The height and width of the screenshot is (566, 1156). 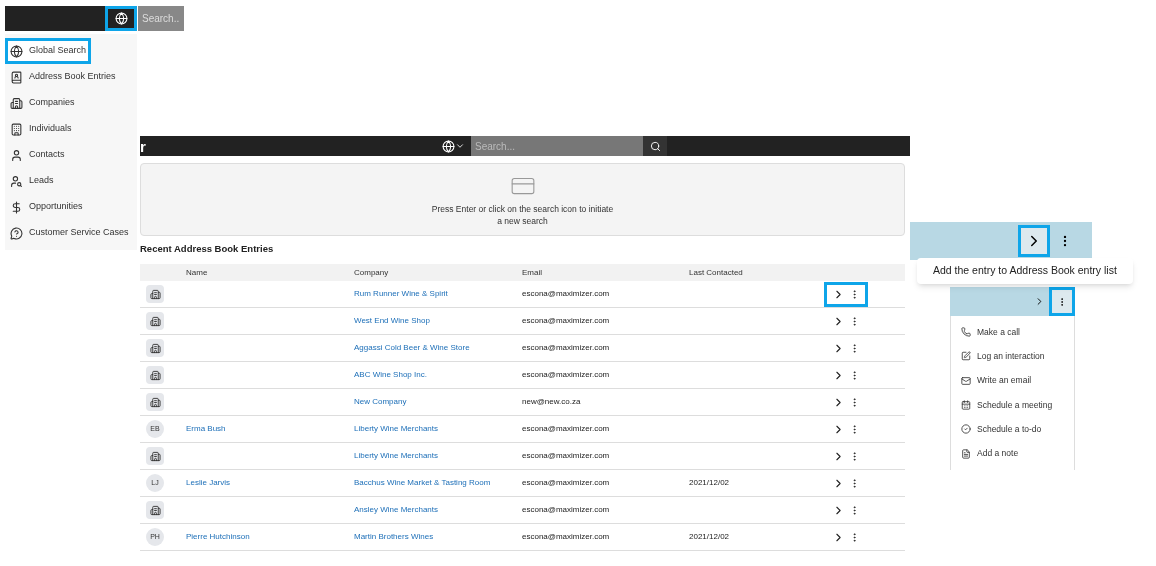 I want to click on company-link: West End Wine Shop, so click(x=438, y=321).